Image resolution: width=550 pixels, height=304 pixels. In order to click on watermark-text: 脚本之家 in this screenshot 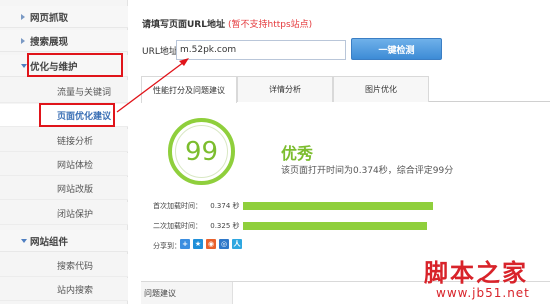, I will do `click(476, 272)`.